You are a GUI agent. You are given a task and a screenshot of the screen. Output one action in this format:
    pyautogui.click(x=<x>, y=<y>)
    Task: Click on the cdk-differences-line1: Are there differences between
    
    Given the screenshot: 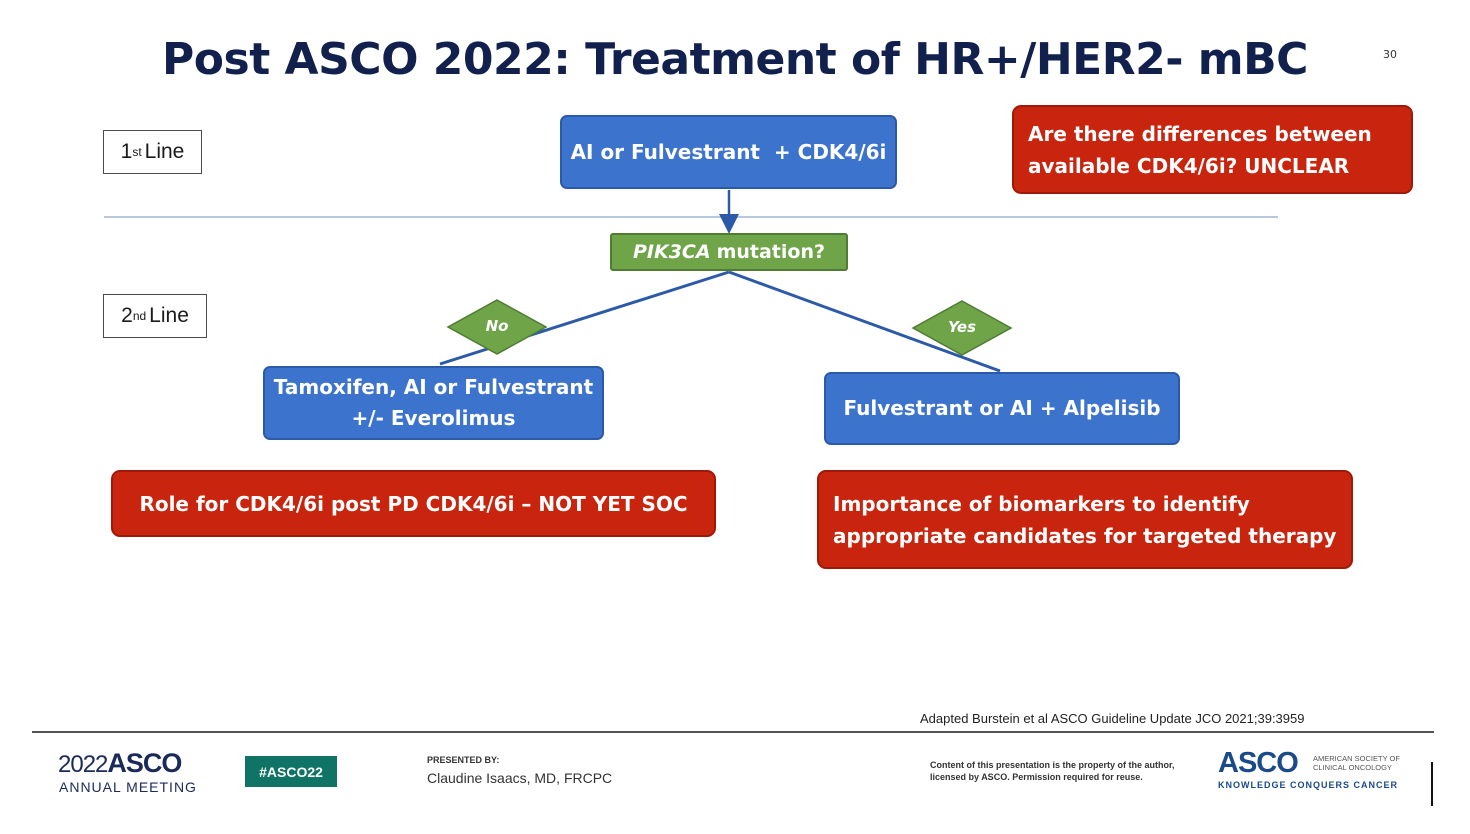 What is the action you would take?
    pyautogui.click(x=1200, y=133)
    